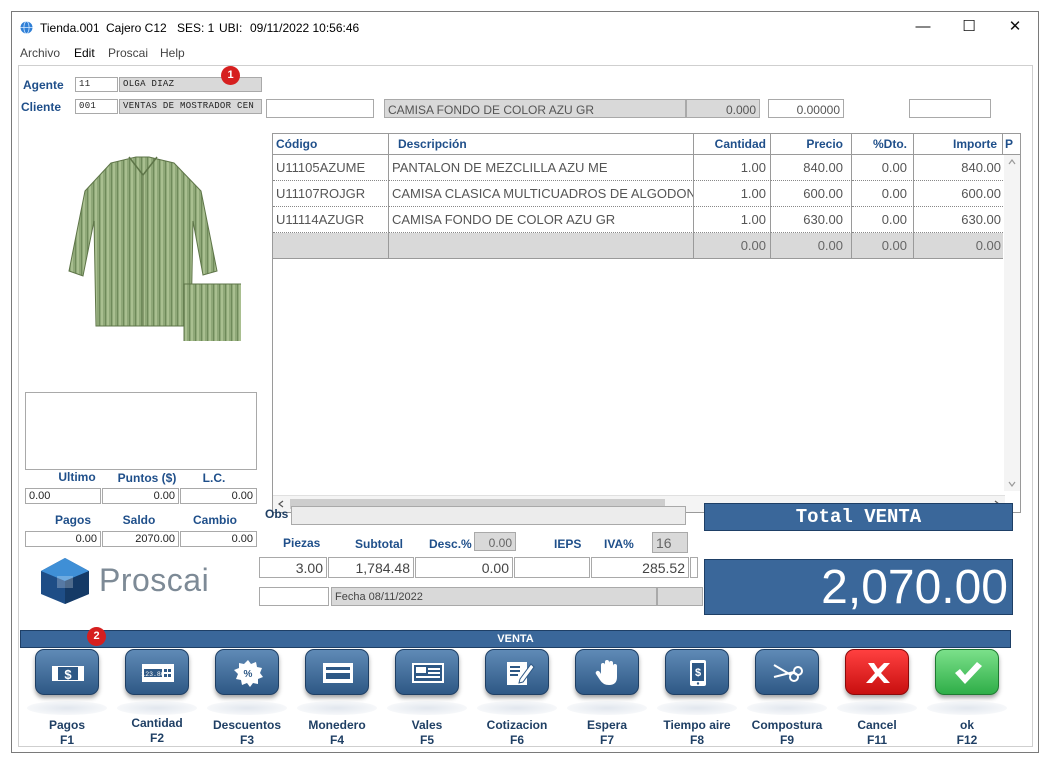  What do you see at coordinates (331, 168) in the screenshot?
I see `table-cell-code: U11105AZUME` at bounding box center [331, 168].